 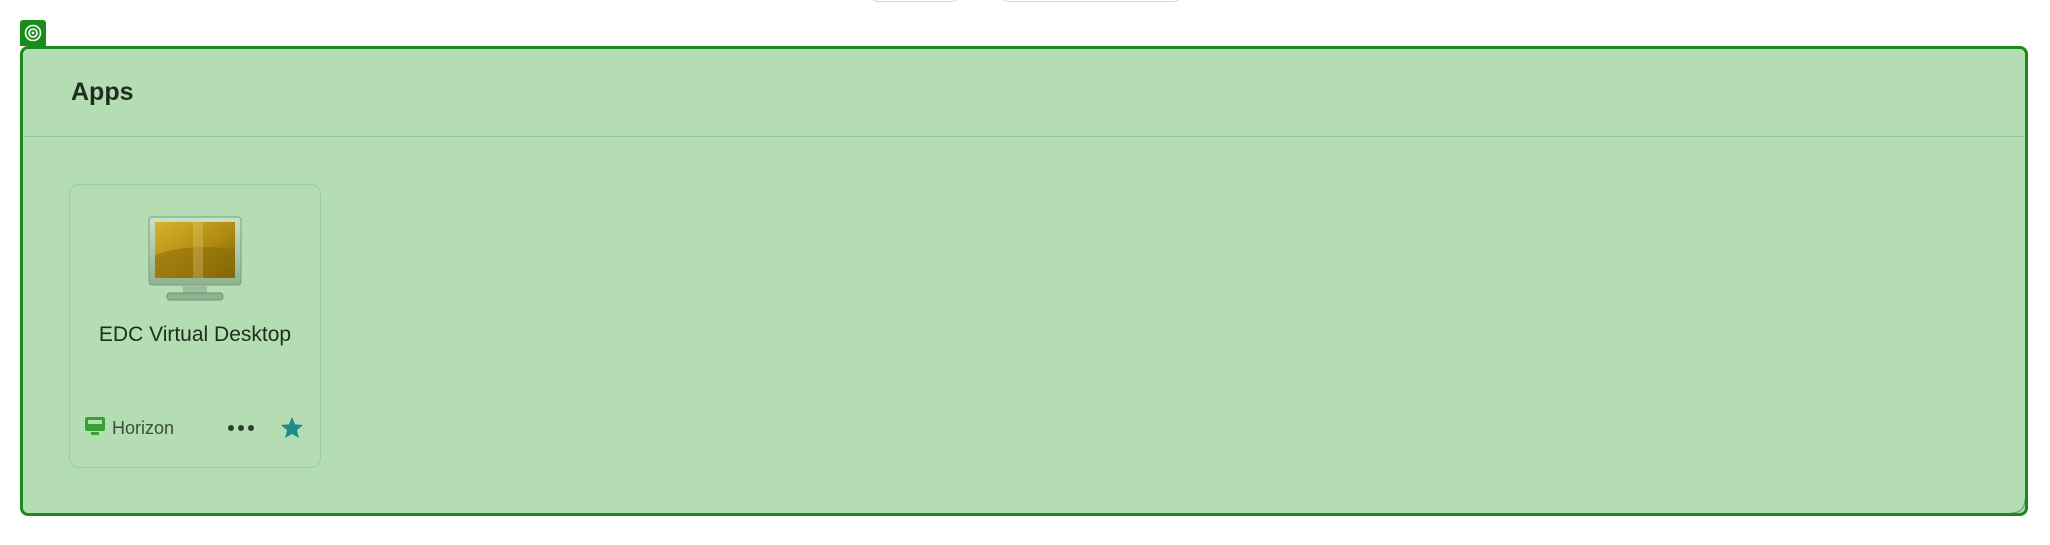 What do you see at coordinates (915, 1) in the screenshot?
I see `top-pill-left` at bounding box center [915, 1].